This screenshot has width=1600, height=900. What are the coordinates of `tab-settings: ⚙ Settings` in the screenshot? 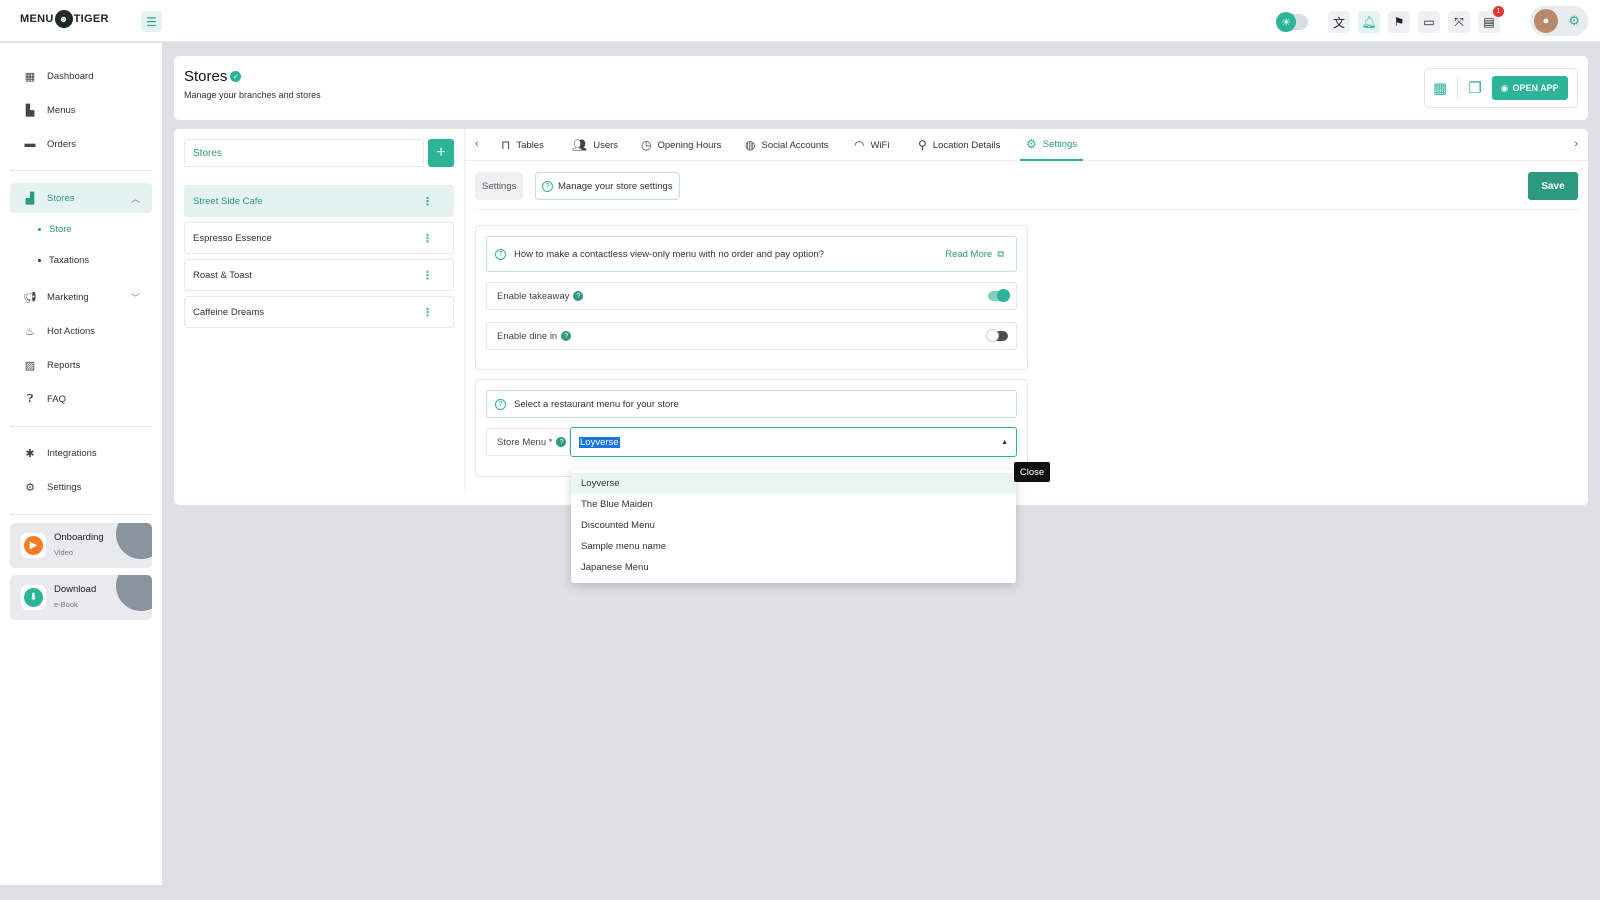 It's located at (1052, 145).